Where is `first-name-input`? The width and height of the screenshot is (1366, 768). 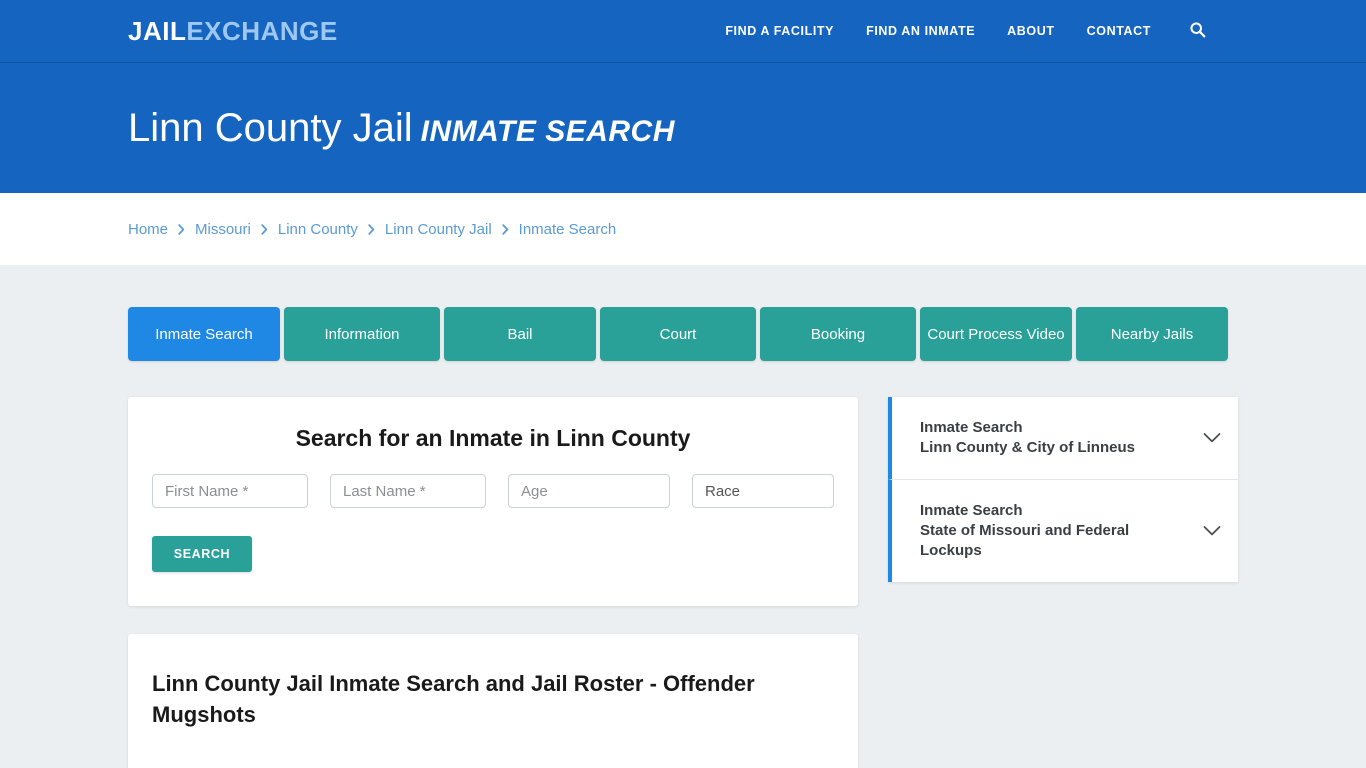 first-name-input is located at coordinates (230, 491).